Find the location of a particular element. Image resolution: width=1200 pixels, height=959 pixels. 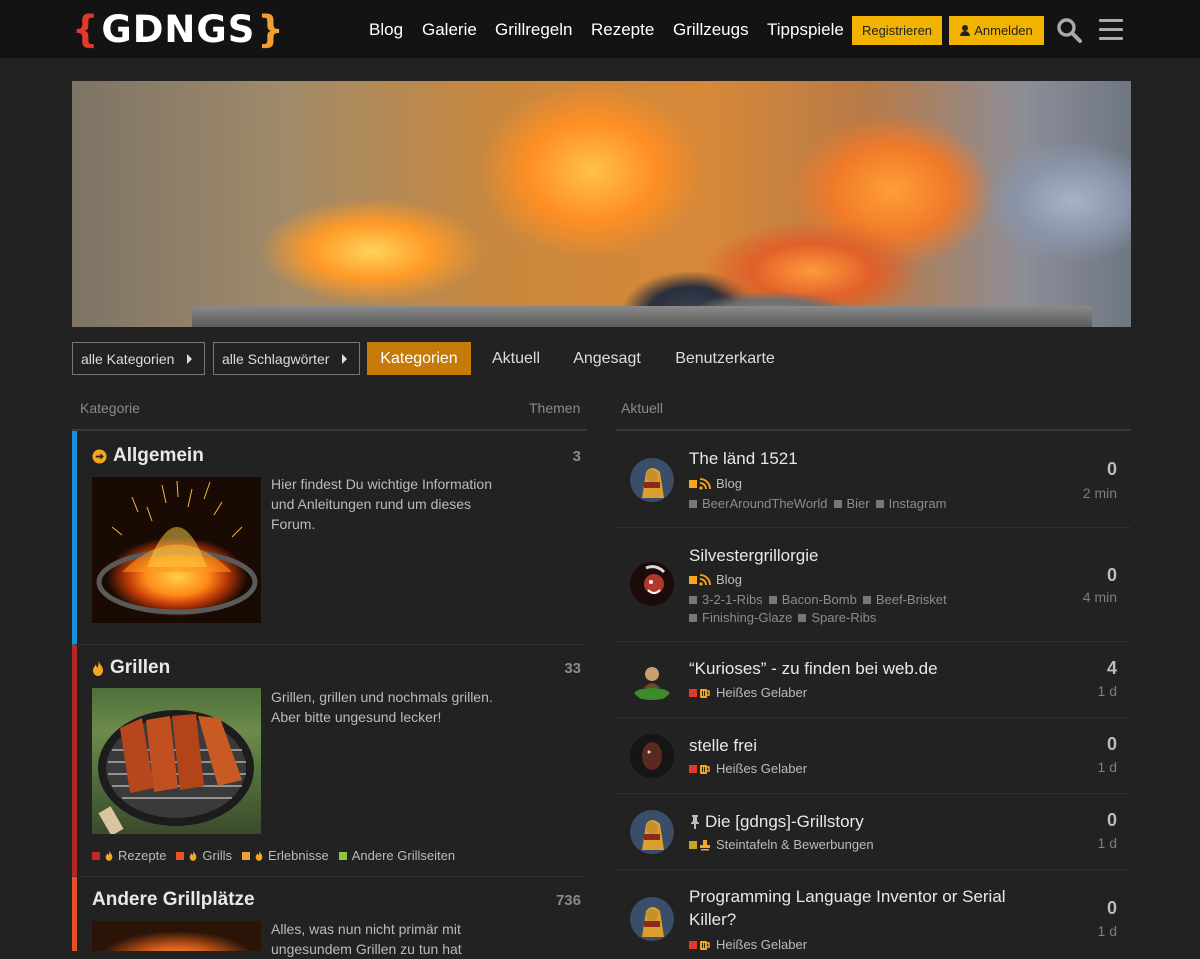

login-button: Anmelden is located at coordinates (996, 30).